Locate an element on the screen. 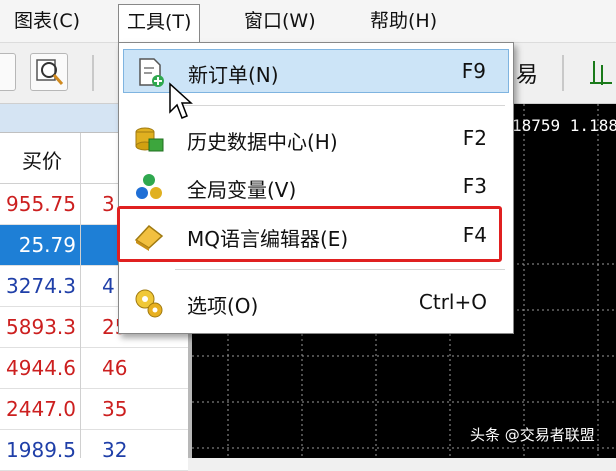 The width and height of the screenshot is (616, 471). ask-value: 46 is located at coordinates (115, 368).